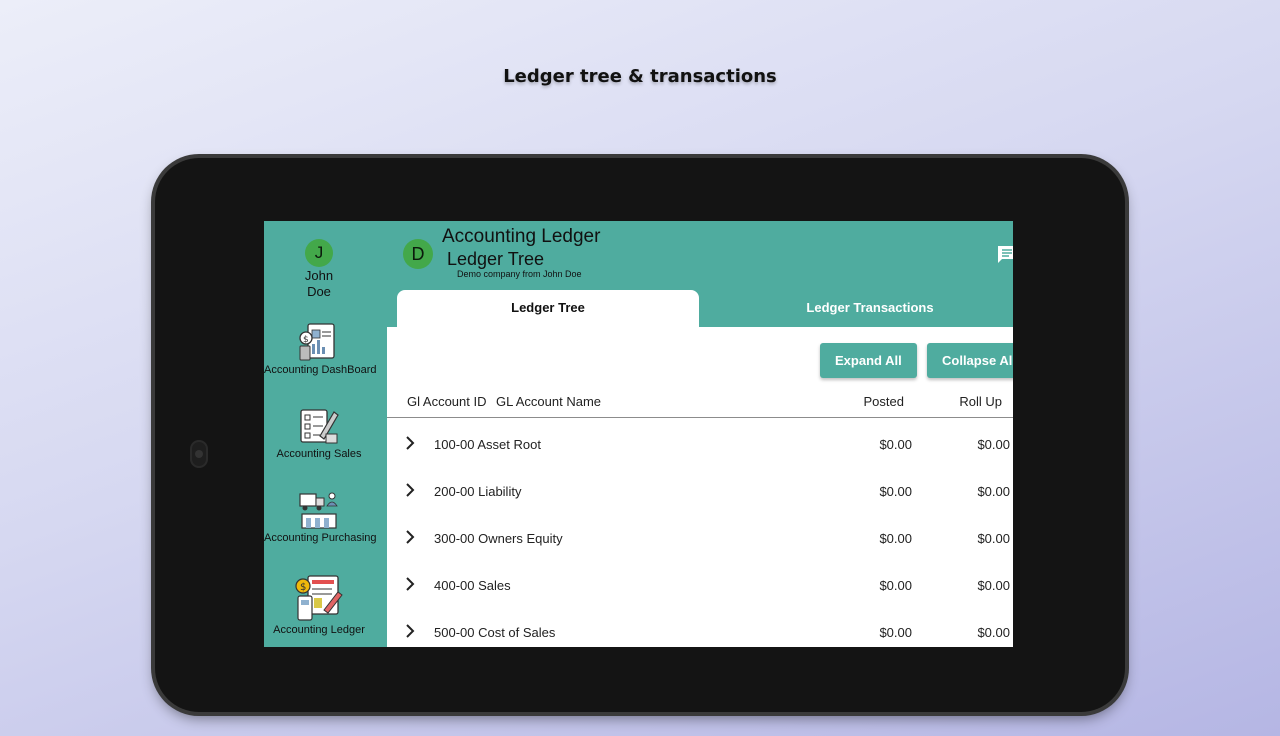 The width and height of the screenshot is (1280, 736). I want to click on dashboard-icon: $, so click(317, 342).